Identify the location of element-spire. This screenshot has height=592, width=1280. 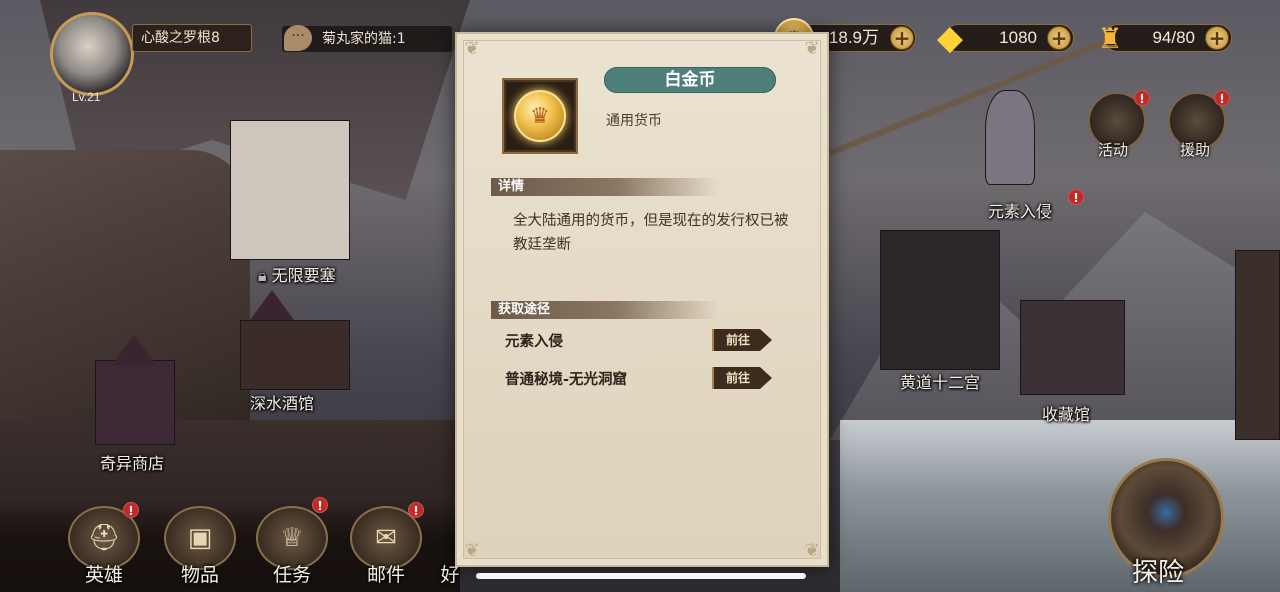
(1010, 137).